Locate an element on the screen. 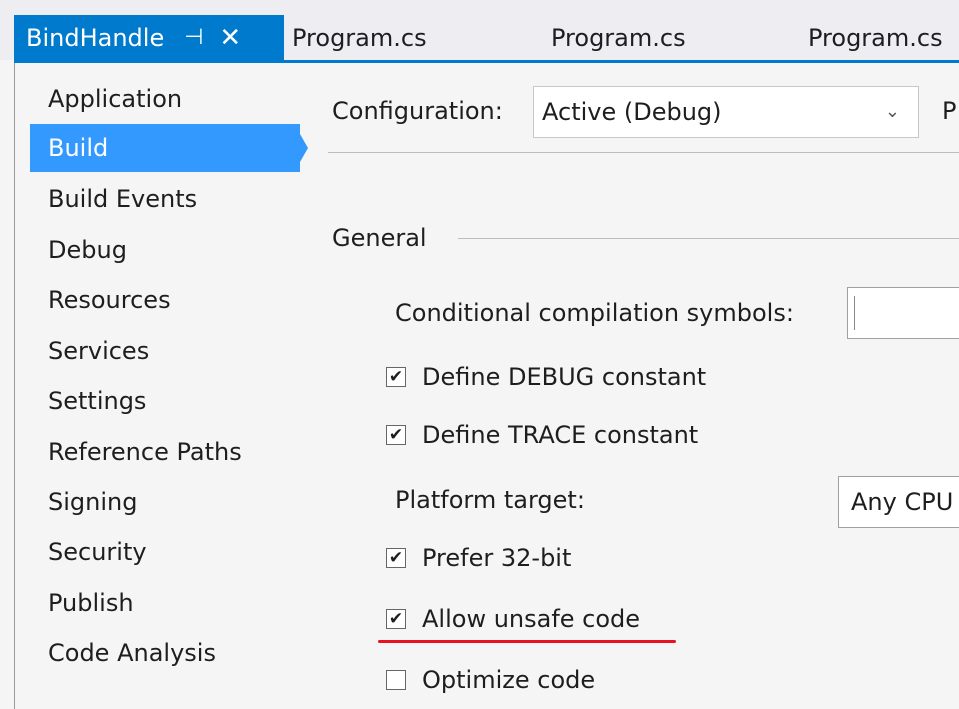 The height and width of the screenshot is (709, 959). configuration-value: Active (Debug) is located at coordinates (632, 112).